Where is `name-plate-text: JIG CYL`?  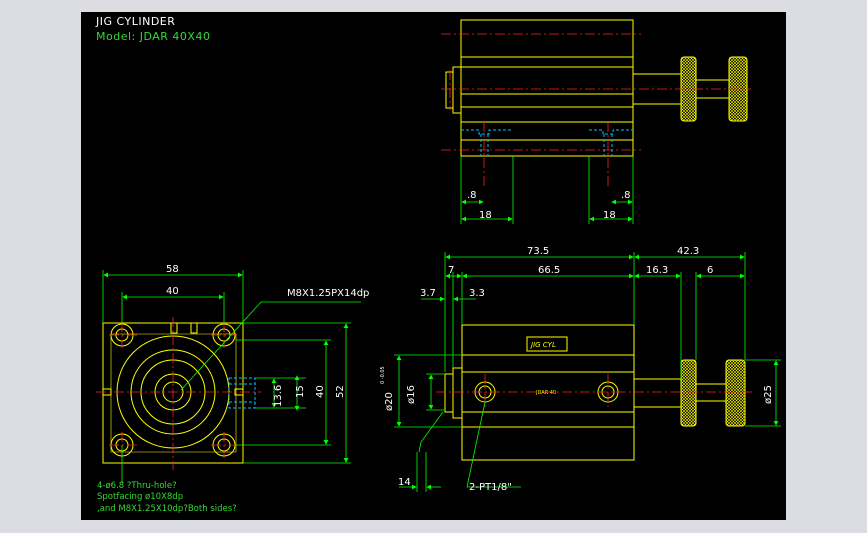 name-plate-text: JIG CYL is located at coordinates (542, 345).